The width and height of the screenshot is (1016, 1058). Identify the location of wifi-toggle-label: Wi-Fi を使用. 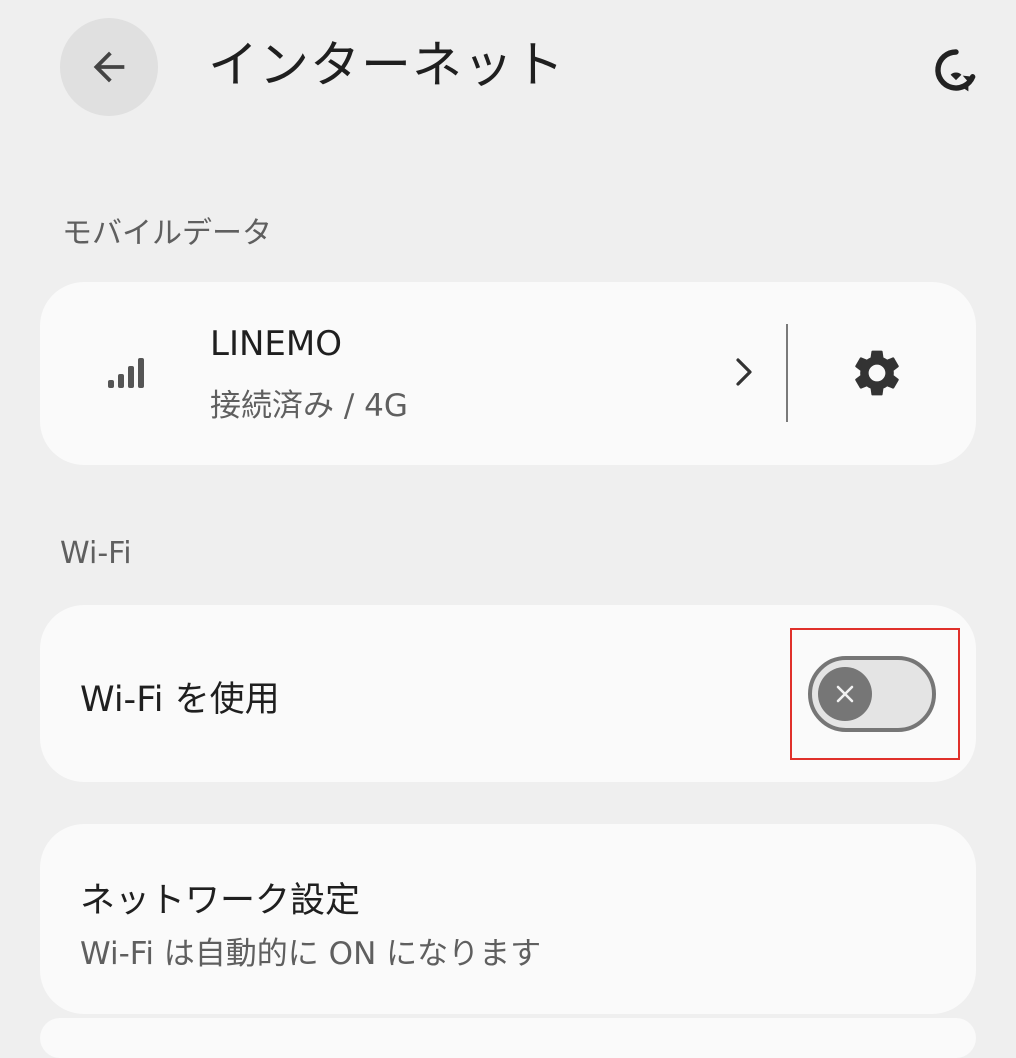
(180, 700).